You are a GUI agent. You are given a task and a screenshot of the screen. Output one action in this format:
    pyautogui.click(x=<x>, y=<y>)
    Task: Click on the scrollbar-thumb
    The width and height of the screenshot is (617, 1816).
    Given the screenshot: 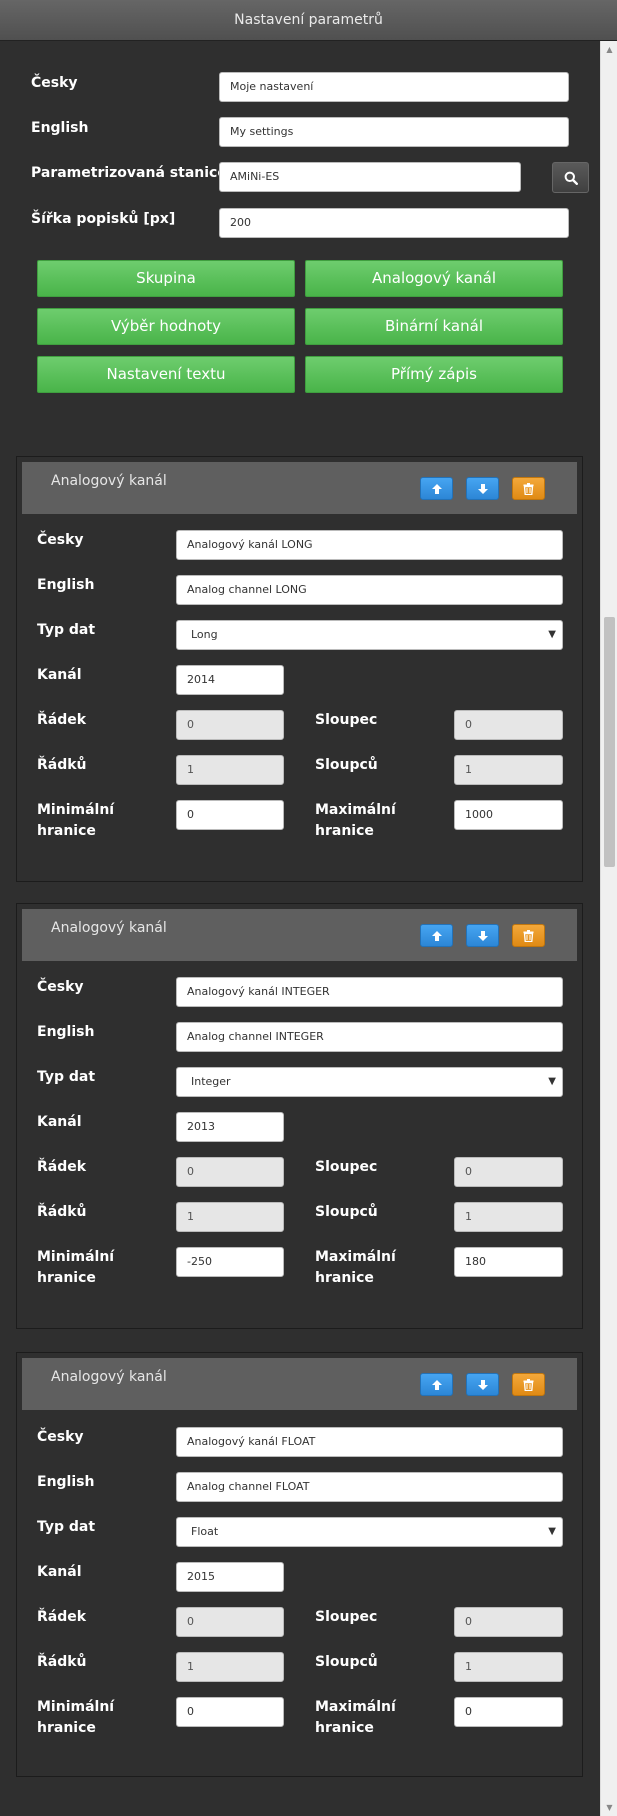 What is the action you would take?
    pyautogui.click(x=609, y=742)
    